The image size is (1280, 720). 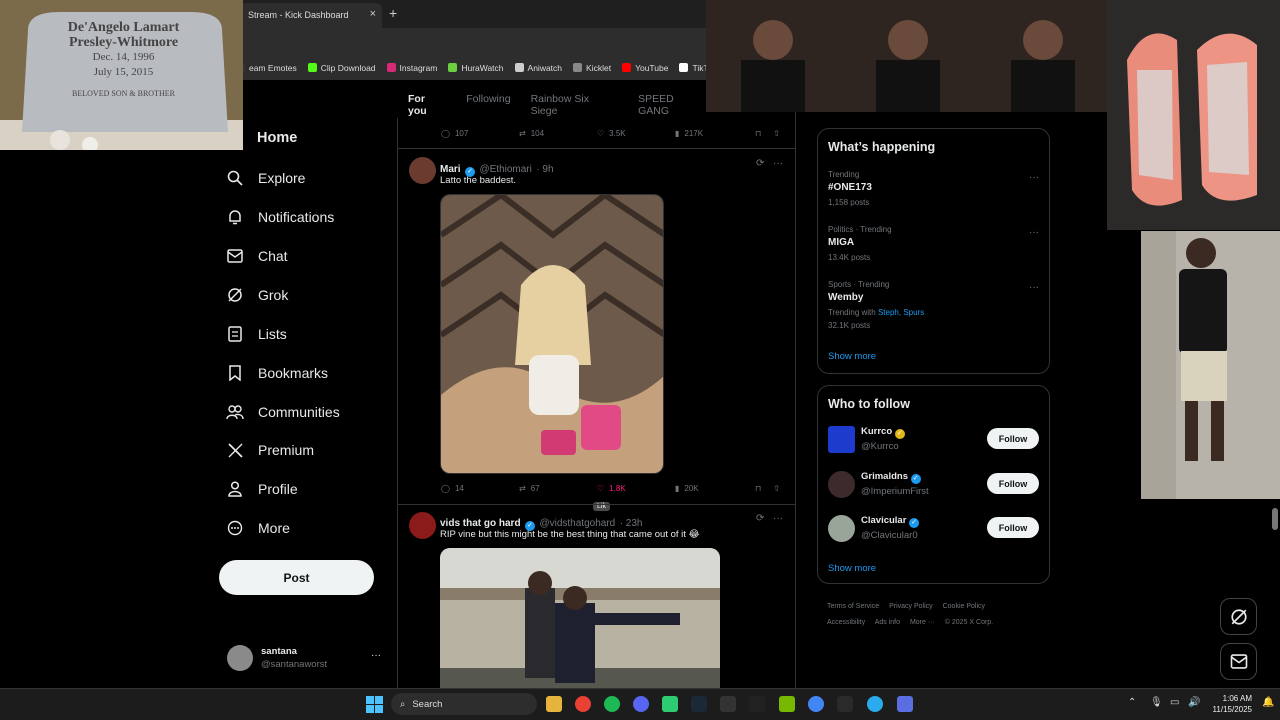 I want to click on scrollbar-thumb, so click(x=1275, y=519).